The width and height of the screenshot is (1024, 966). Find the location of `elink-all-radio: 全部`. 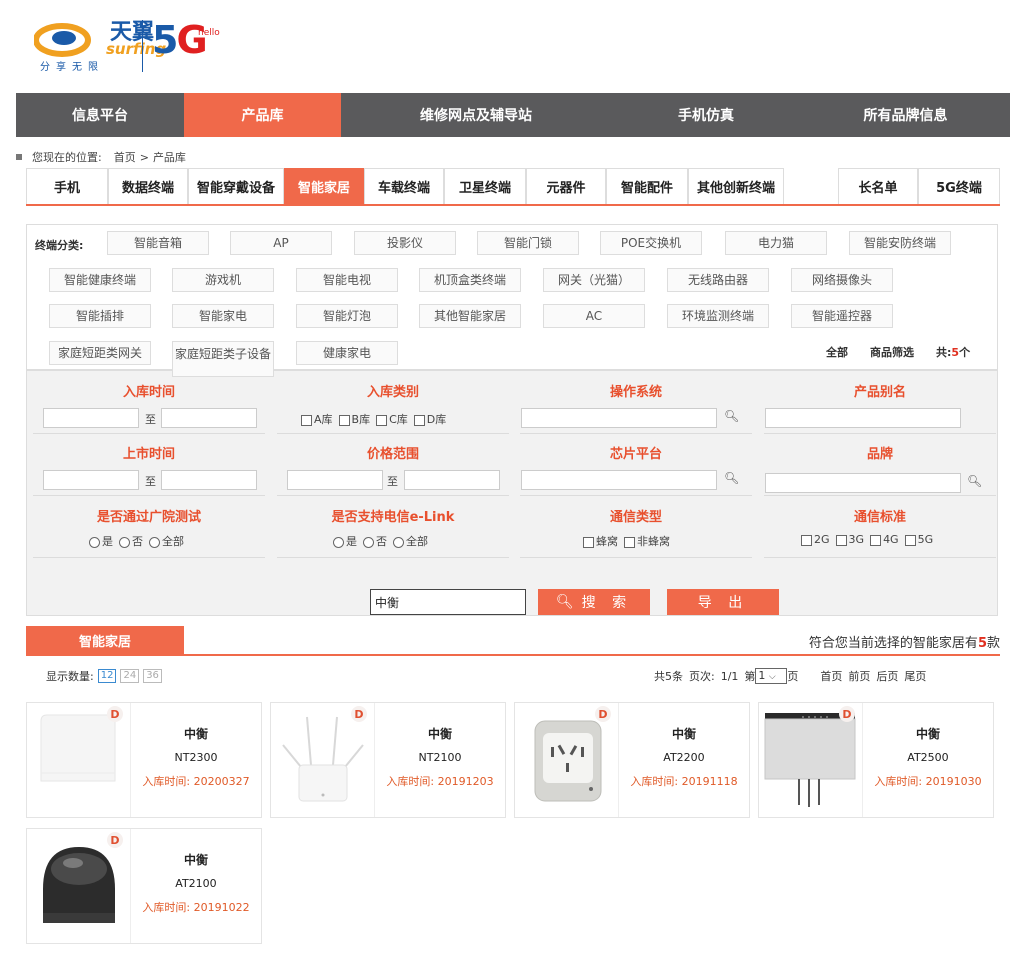

elink-all-radio: 全部 is located at coordinates (410, 541).